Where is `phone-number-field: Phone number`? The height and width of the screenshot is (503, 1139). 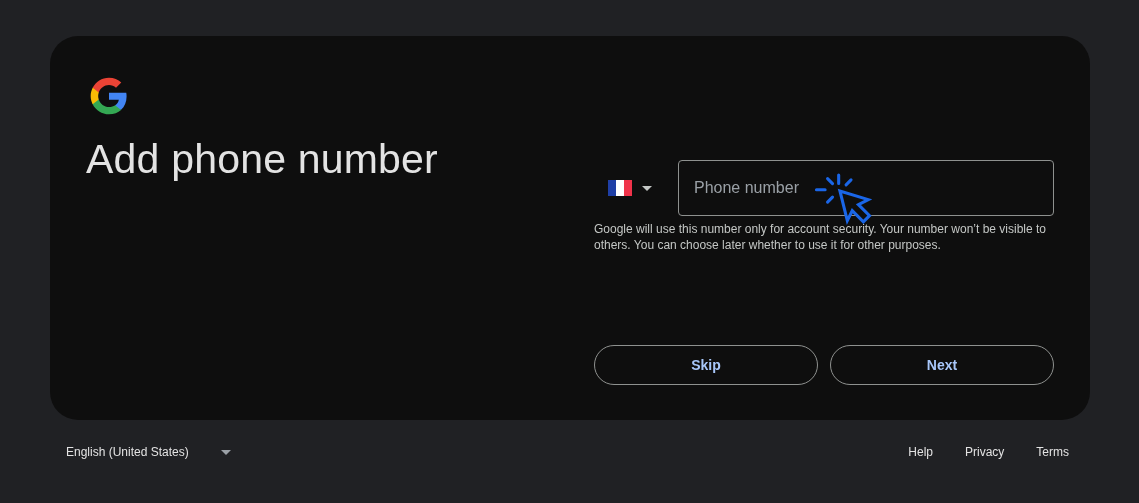 phone-number-field: Phone number is located at coordinates (866, 188).